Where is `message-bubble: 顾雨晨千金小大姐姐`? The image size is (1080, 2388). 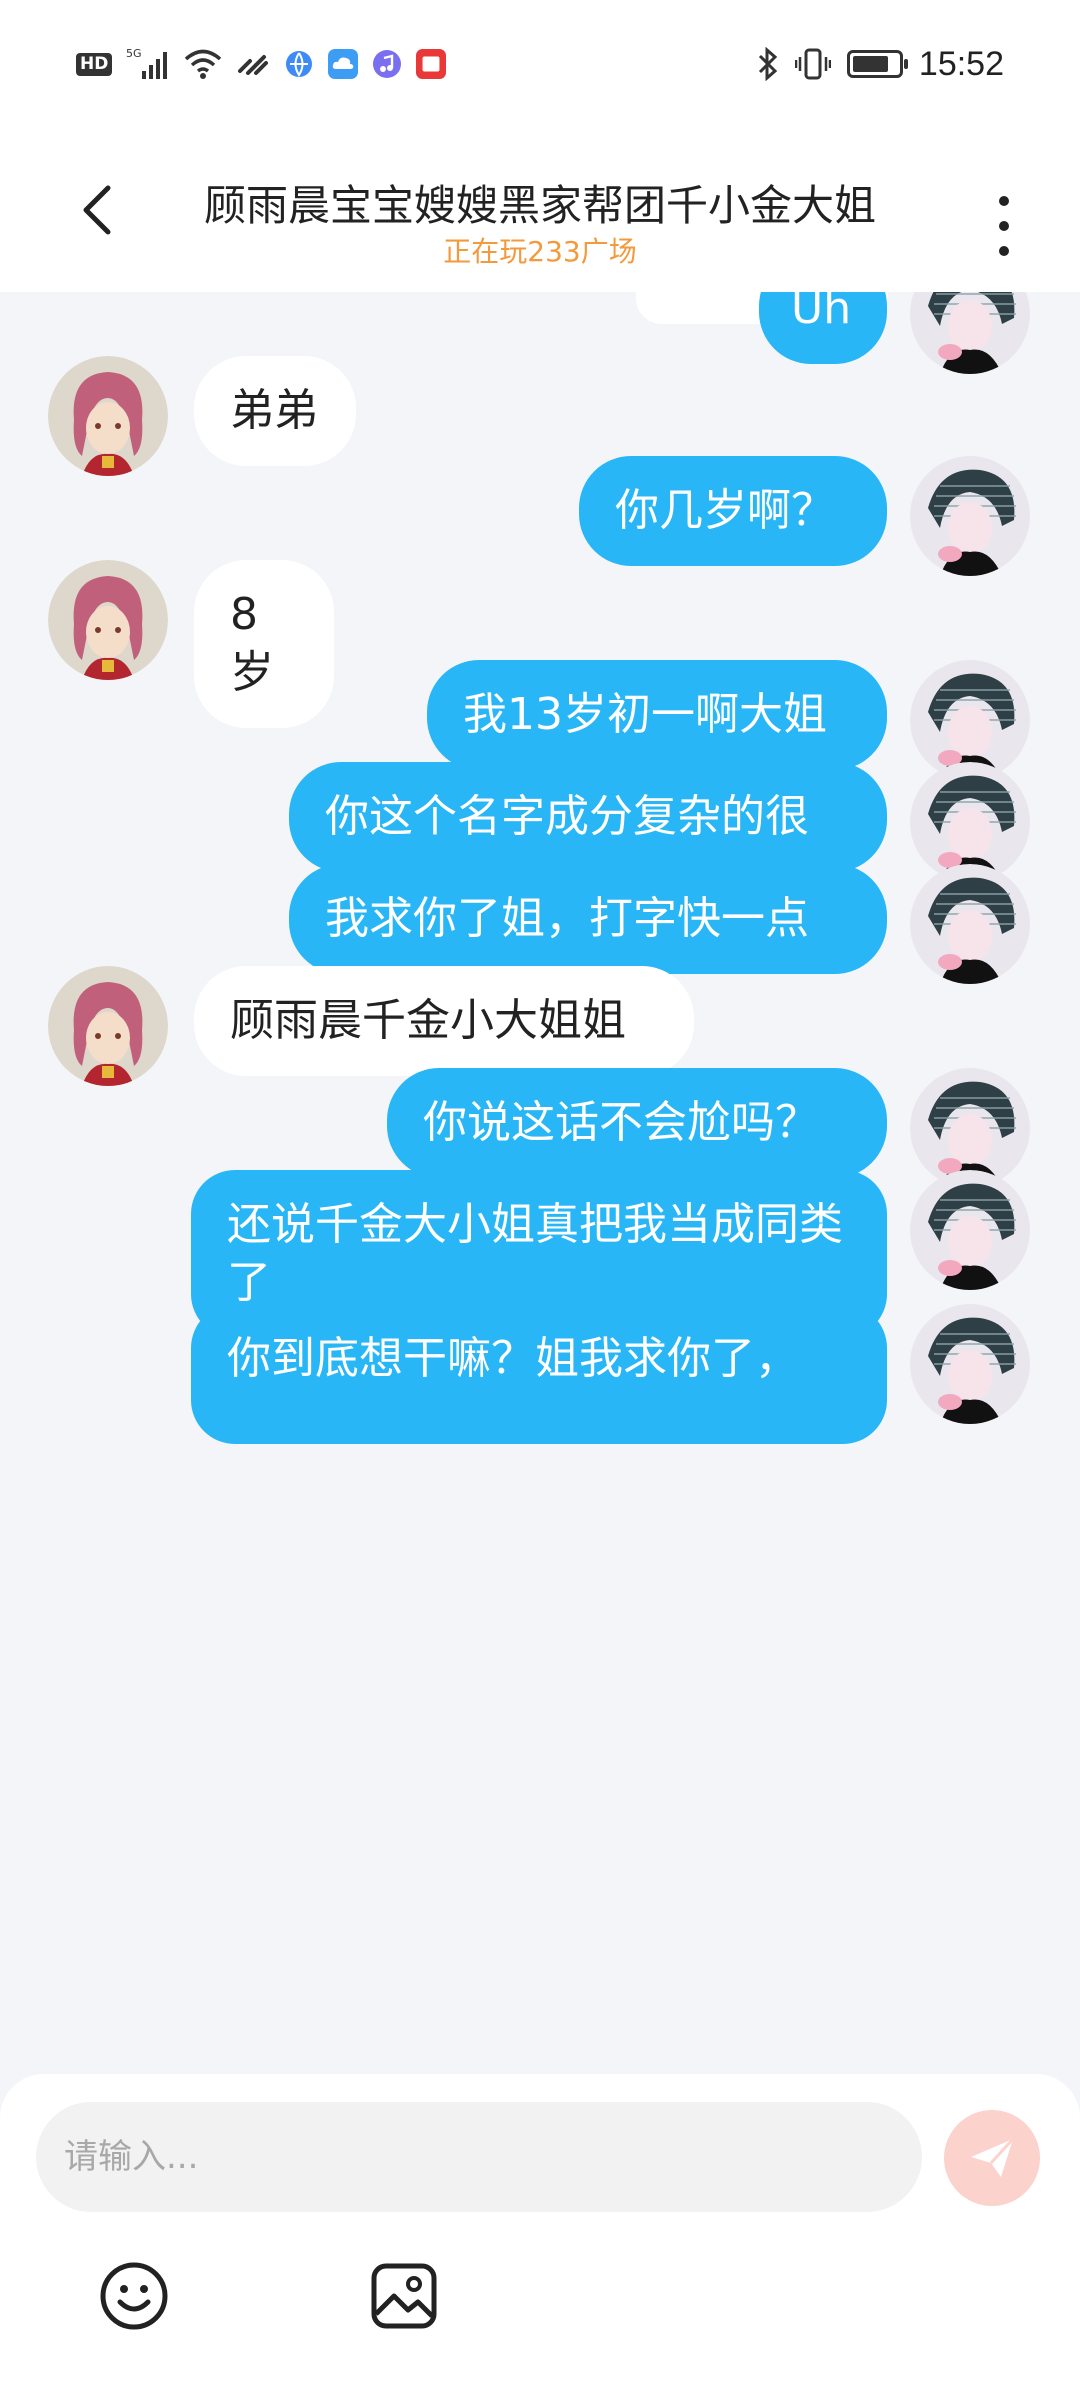
message-bubble: 顾雨晨千金小大姐姐 is located at coordinates (444, 1021).